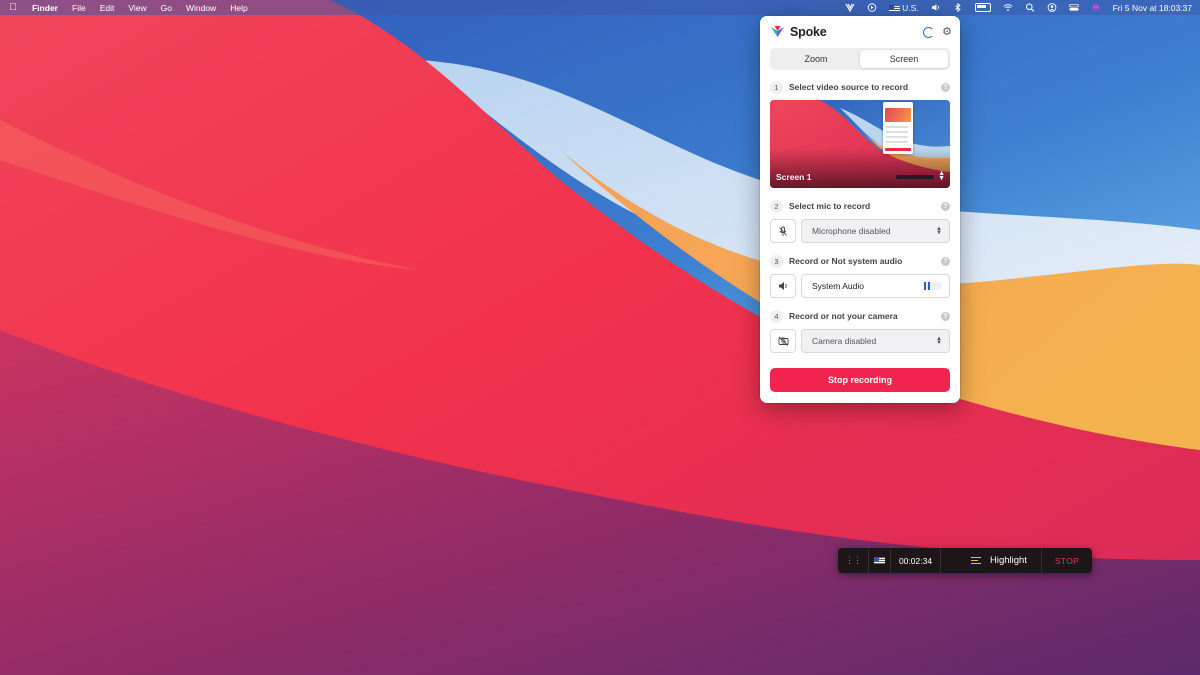 This screenshot has height=675, width=1200. What do you see at coordinates (982, 7) in the screenshot?
I see `battery-icon` at bounding box center [982, 7].